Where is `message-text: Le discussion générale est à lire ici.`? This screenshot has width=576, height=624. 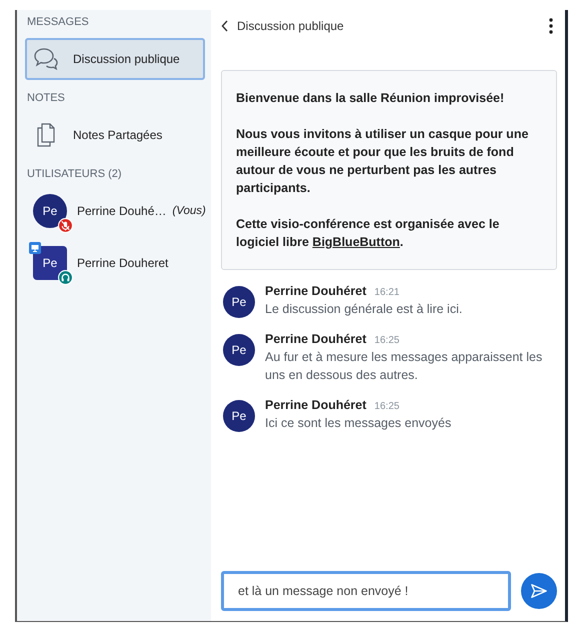 message-text: Le discussion générale est à lire ici. is located at coordinates (363, 309).